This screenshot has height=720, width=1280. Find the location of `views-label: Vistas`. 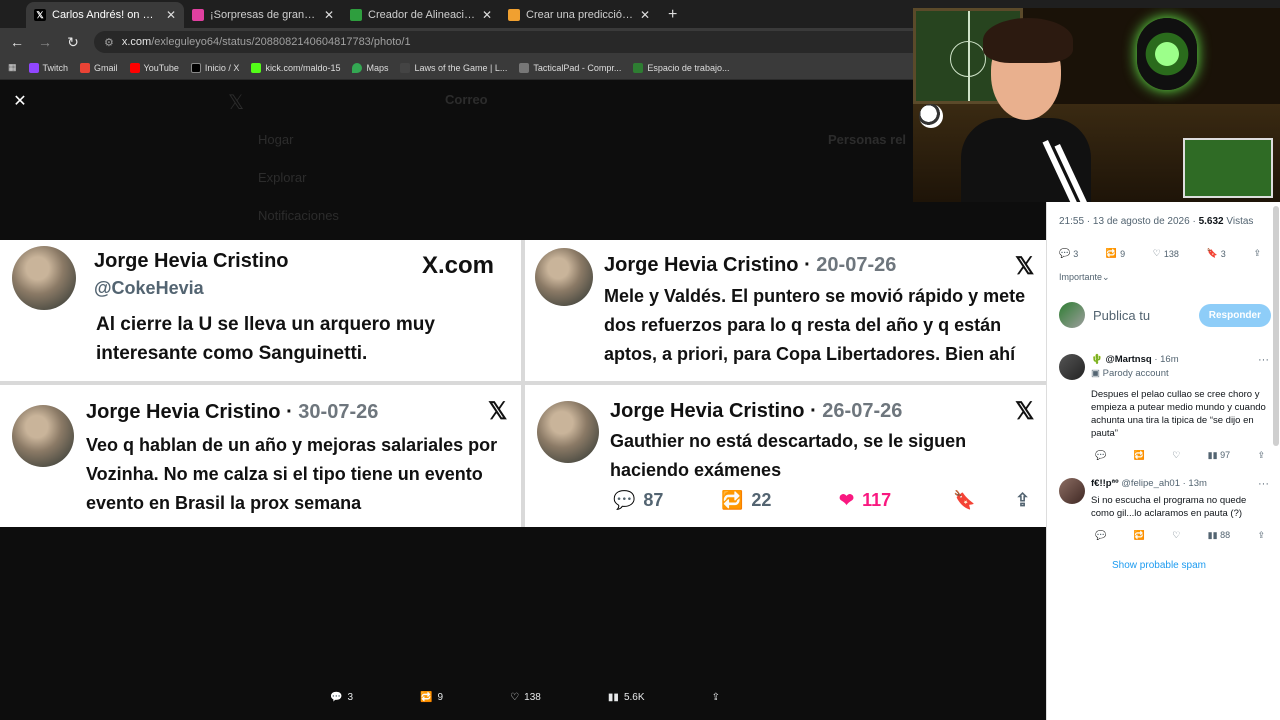

views-label: Vistas is located at coordinates (1238, 221).